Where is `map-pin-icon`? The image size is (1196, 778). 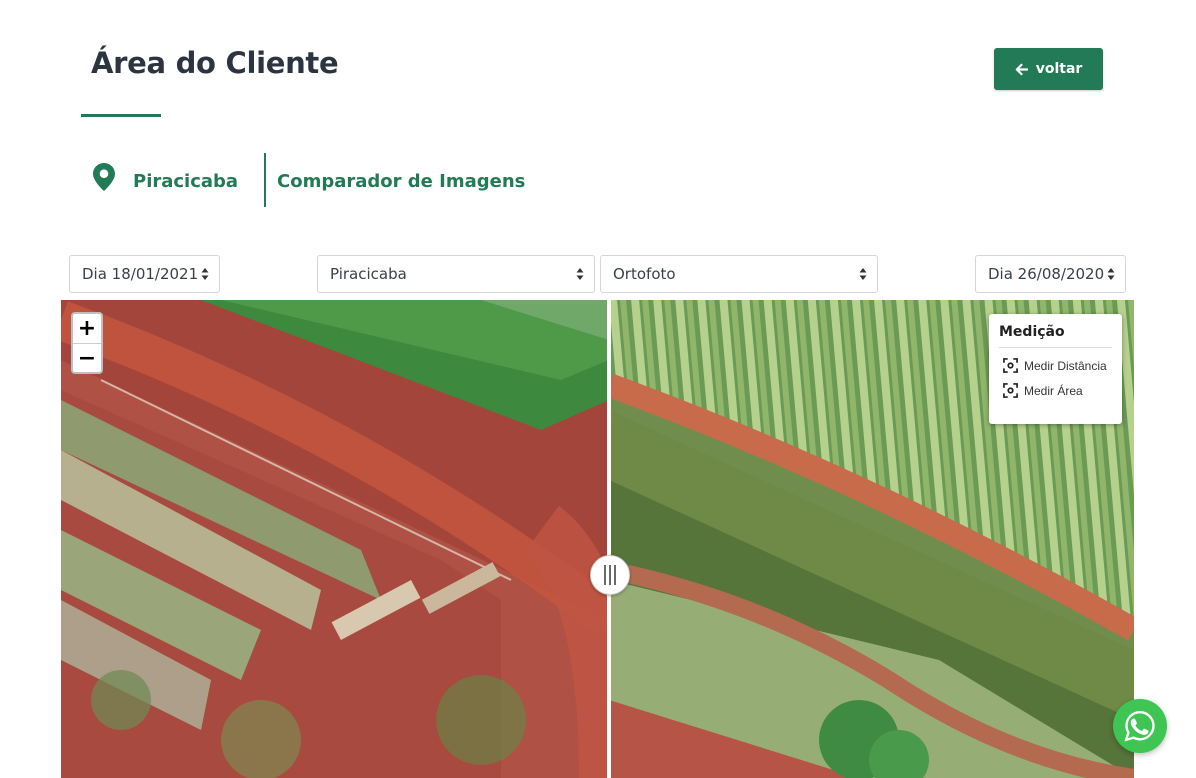 map-pin-icon is located at coordinates (104, 177).